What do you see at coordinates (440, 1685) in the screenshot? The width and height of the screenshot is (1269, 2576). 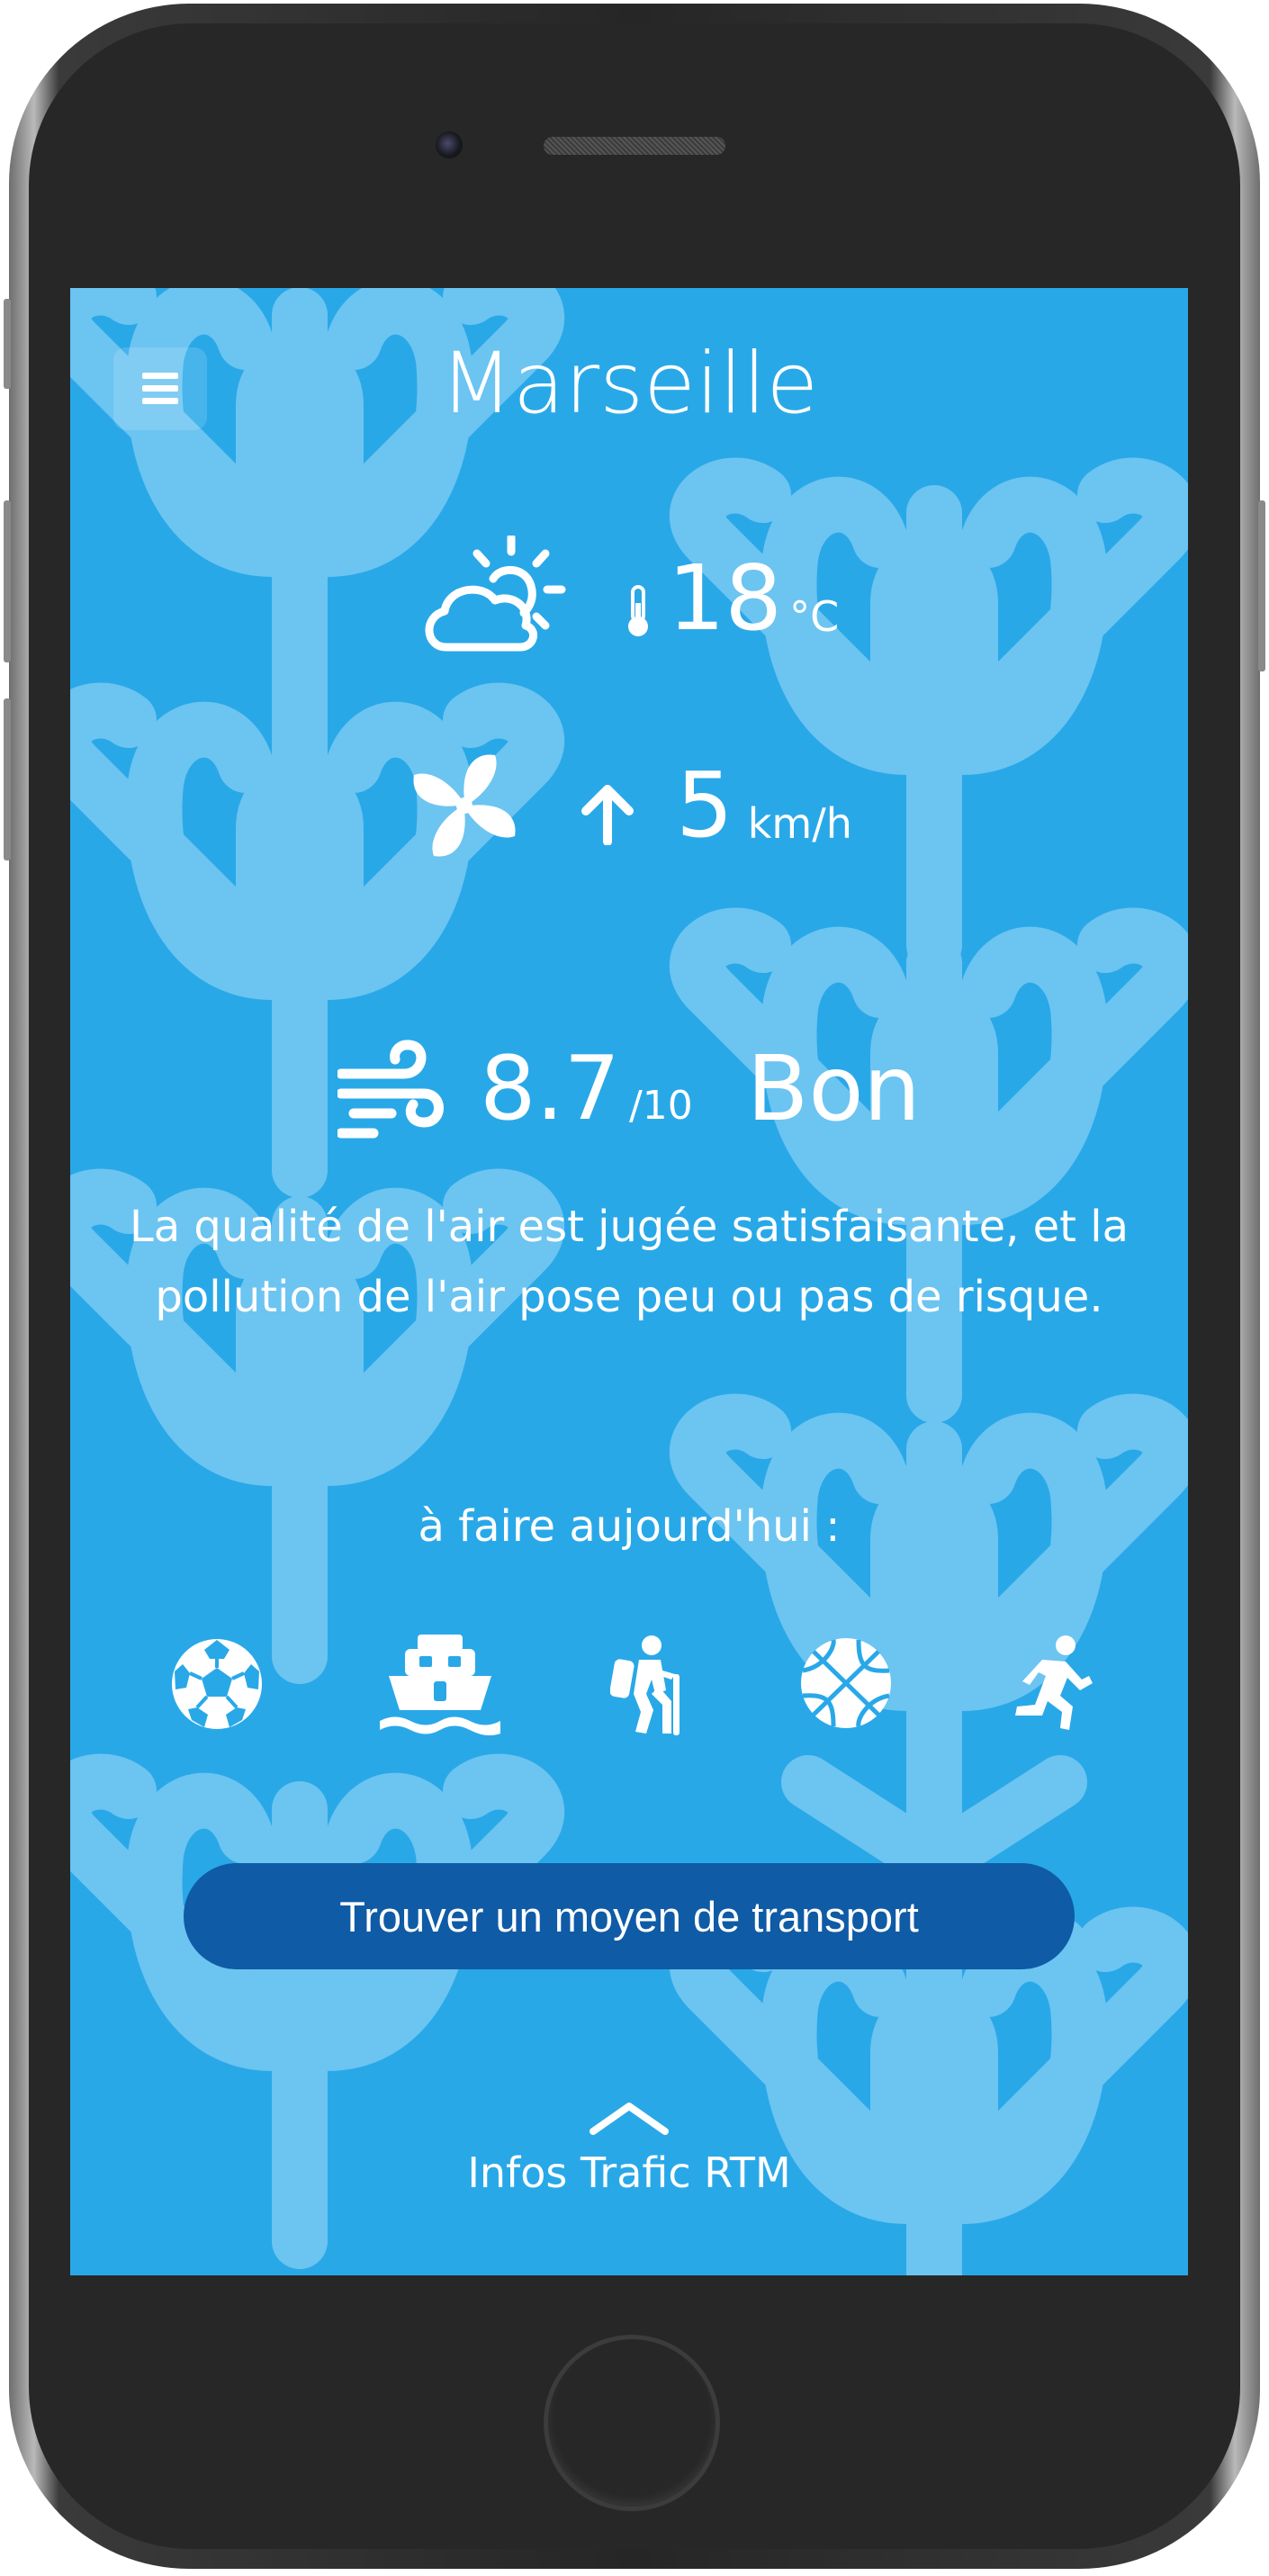 I see `ferry-boat-icon` at bounding box center [440, 1685].